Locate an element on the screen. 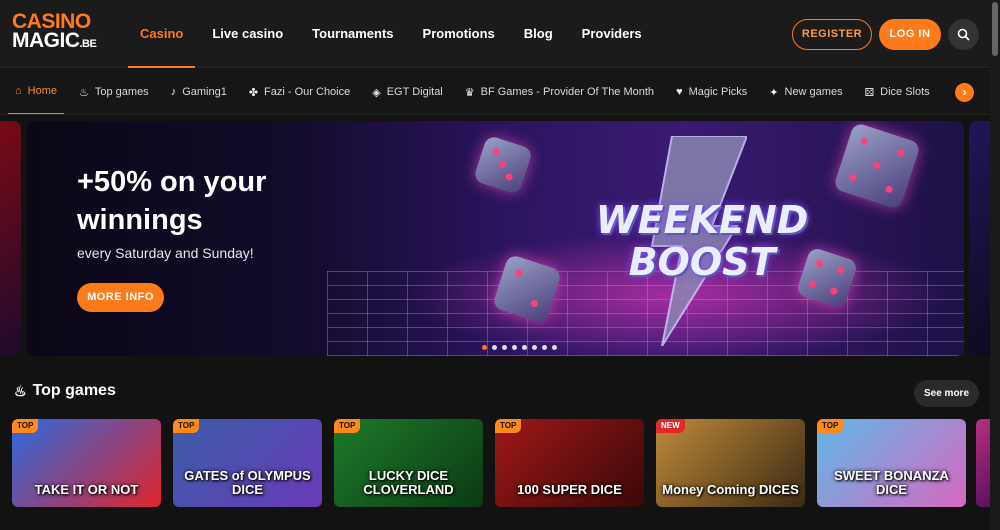 This screenshot has height=530, width=1000. logo-line2: MAGIC.BE is located at coordinates (62, 41).